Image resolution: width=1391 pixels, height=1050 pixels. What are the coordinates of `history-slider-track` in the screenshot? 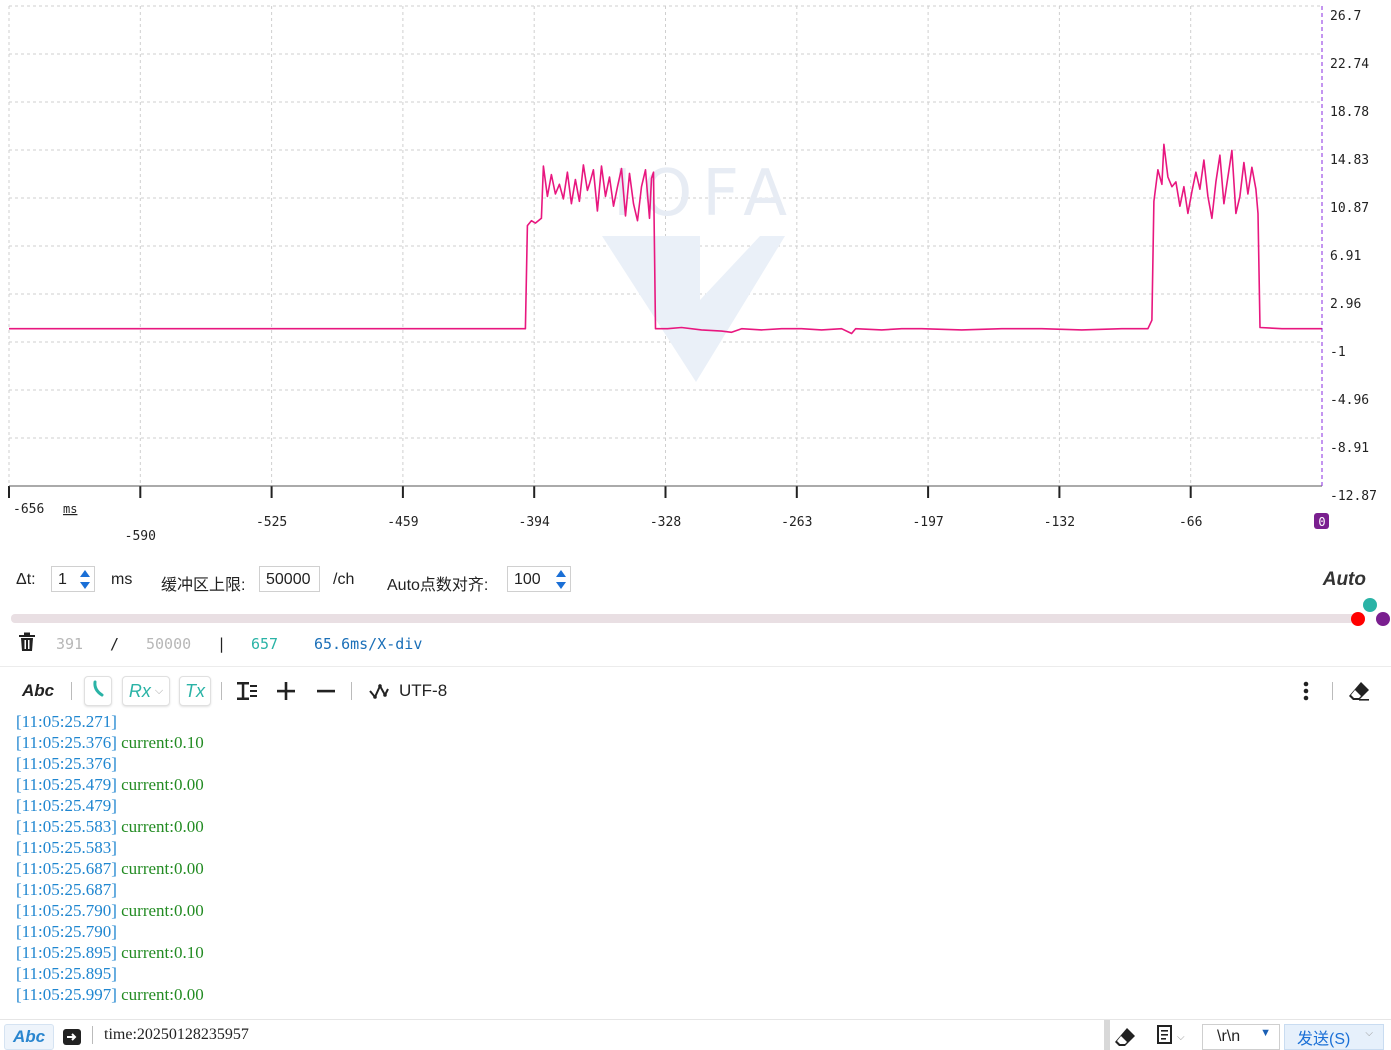 It's located at (683, 618).